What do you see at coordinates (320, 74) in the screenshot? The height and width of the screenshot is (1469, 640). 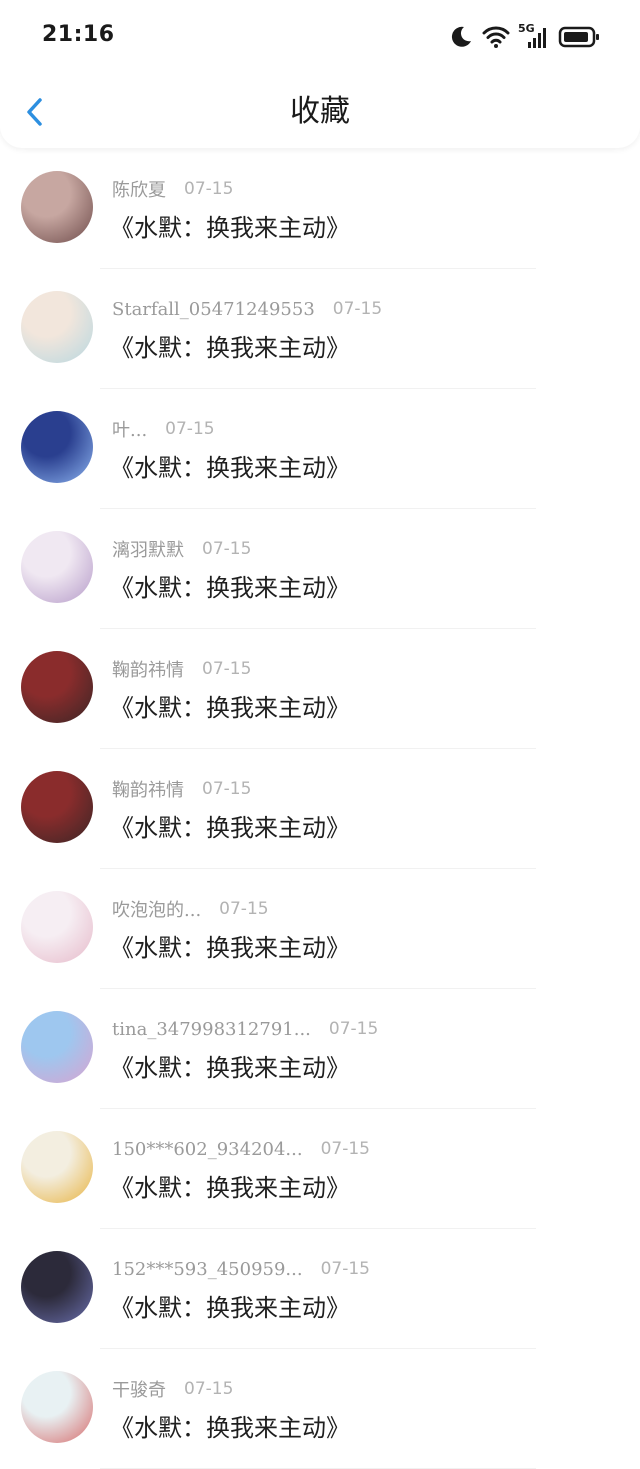 I see `header: 21:16 5G 收藏` at bounding box center [320, 74].